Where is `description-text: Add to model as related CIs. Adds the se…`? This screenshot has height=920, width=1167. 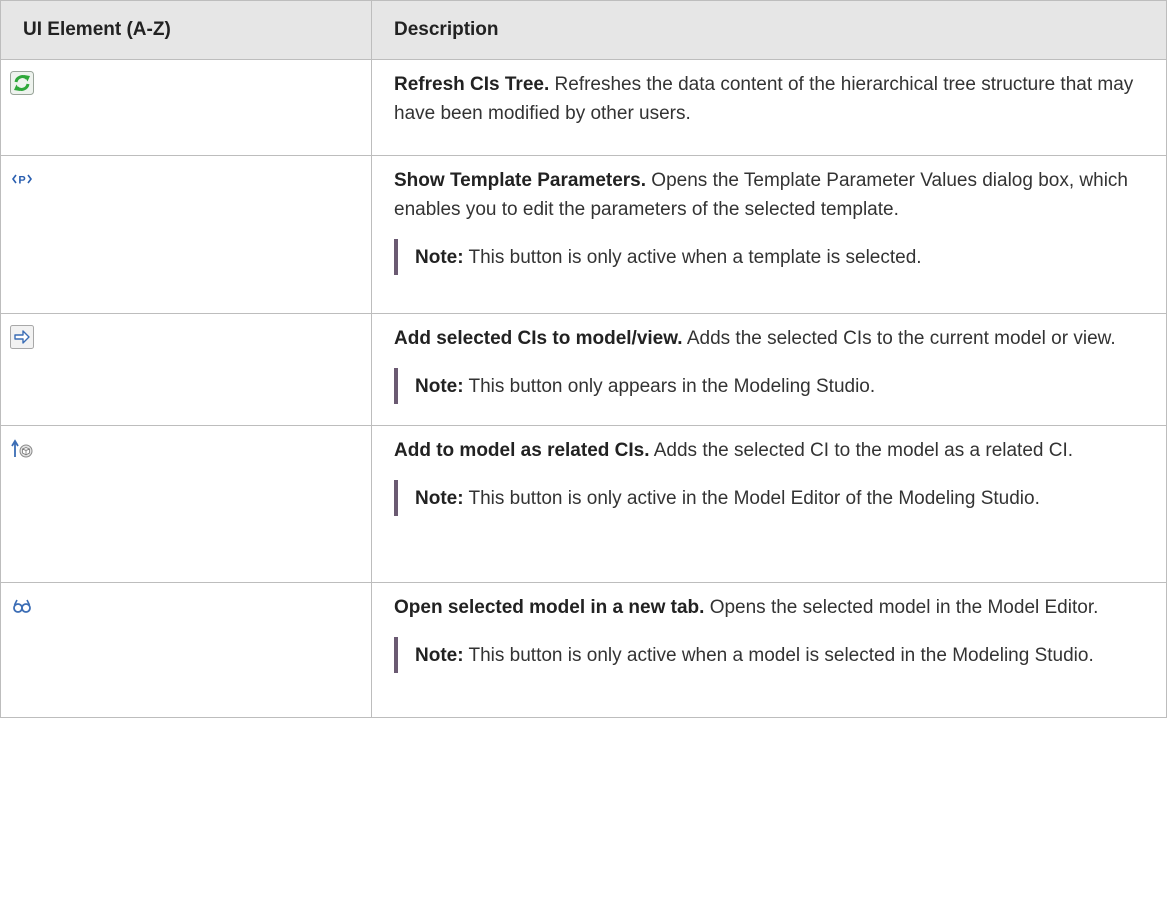
description-text: Add to model as related CIs. Adds the se… is located at coordinates (773, 450).